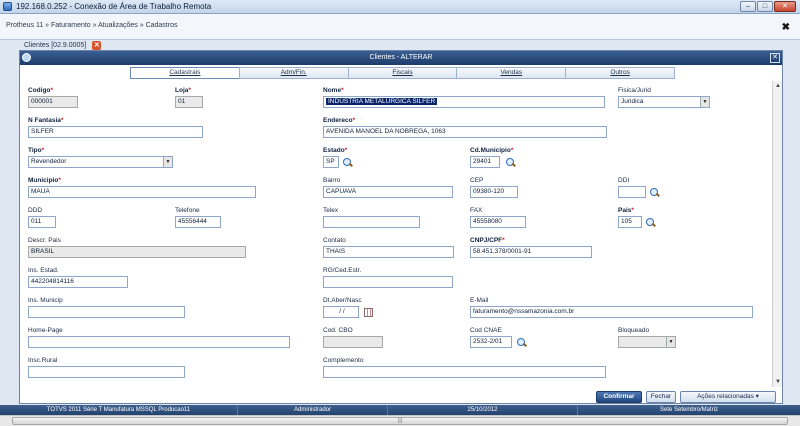 The image size is (800, 426). What do you see at coordinates (184, 73) in the screenshot?
I see `tab-cadastrais: Cadastrais` at bounding box center [184, 73].